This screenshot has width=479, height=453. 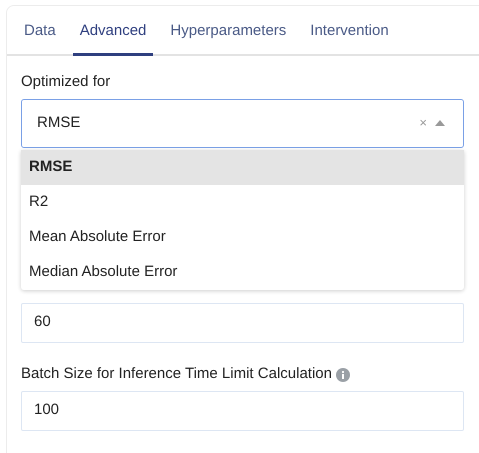 What do you see at coordinates (228, 38) in the screenshot?
I see `tab: Hyperparameters` at bounding box center [228, 38].